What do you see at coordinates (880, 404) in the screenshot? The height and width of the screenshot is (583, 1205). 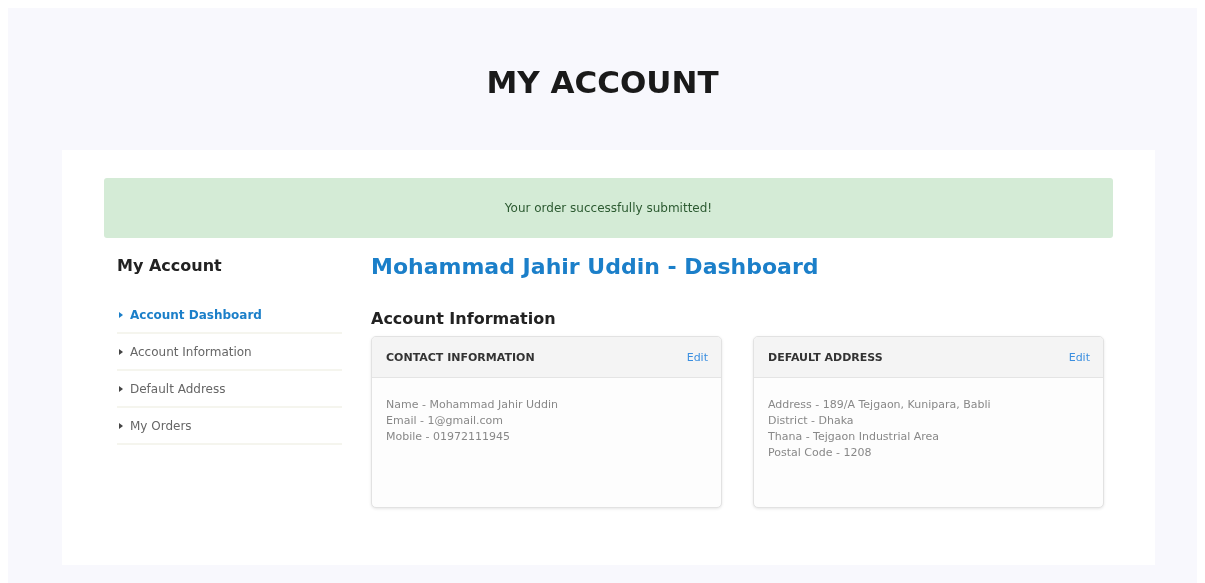 I see `info-line: Address - 189/A Tejgaon, Kunipara, Babli` at bounding box center [880, 404].